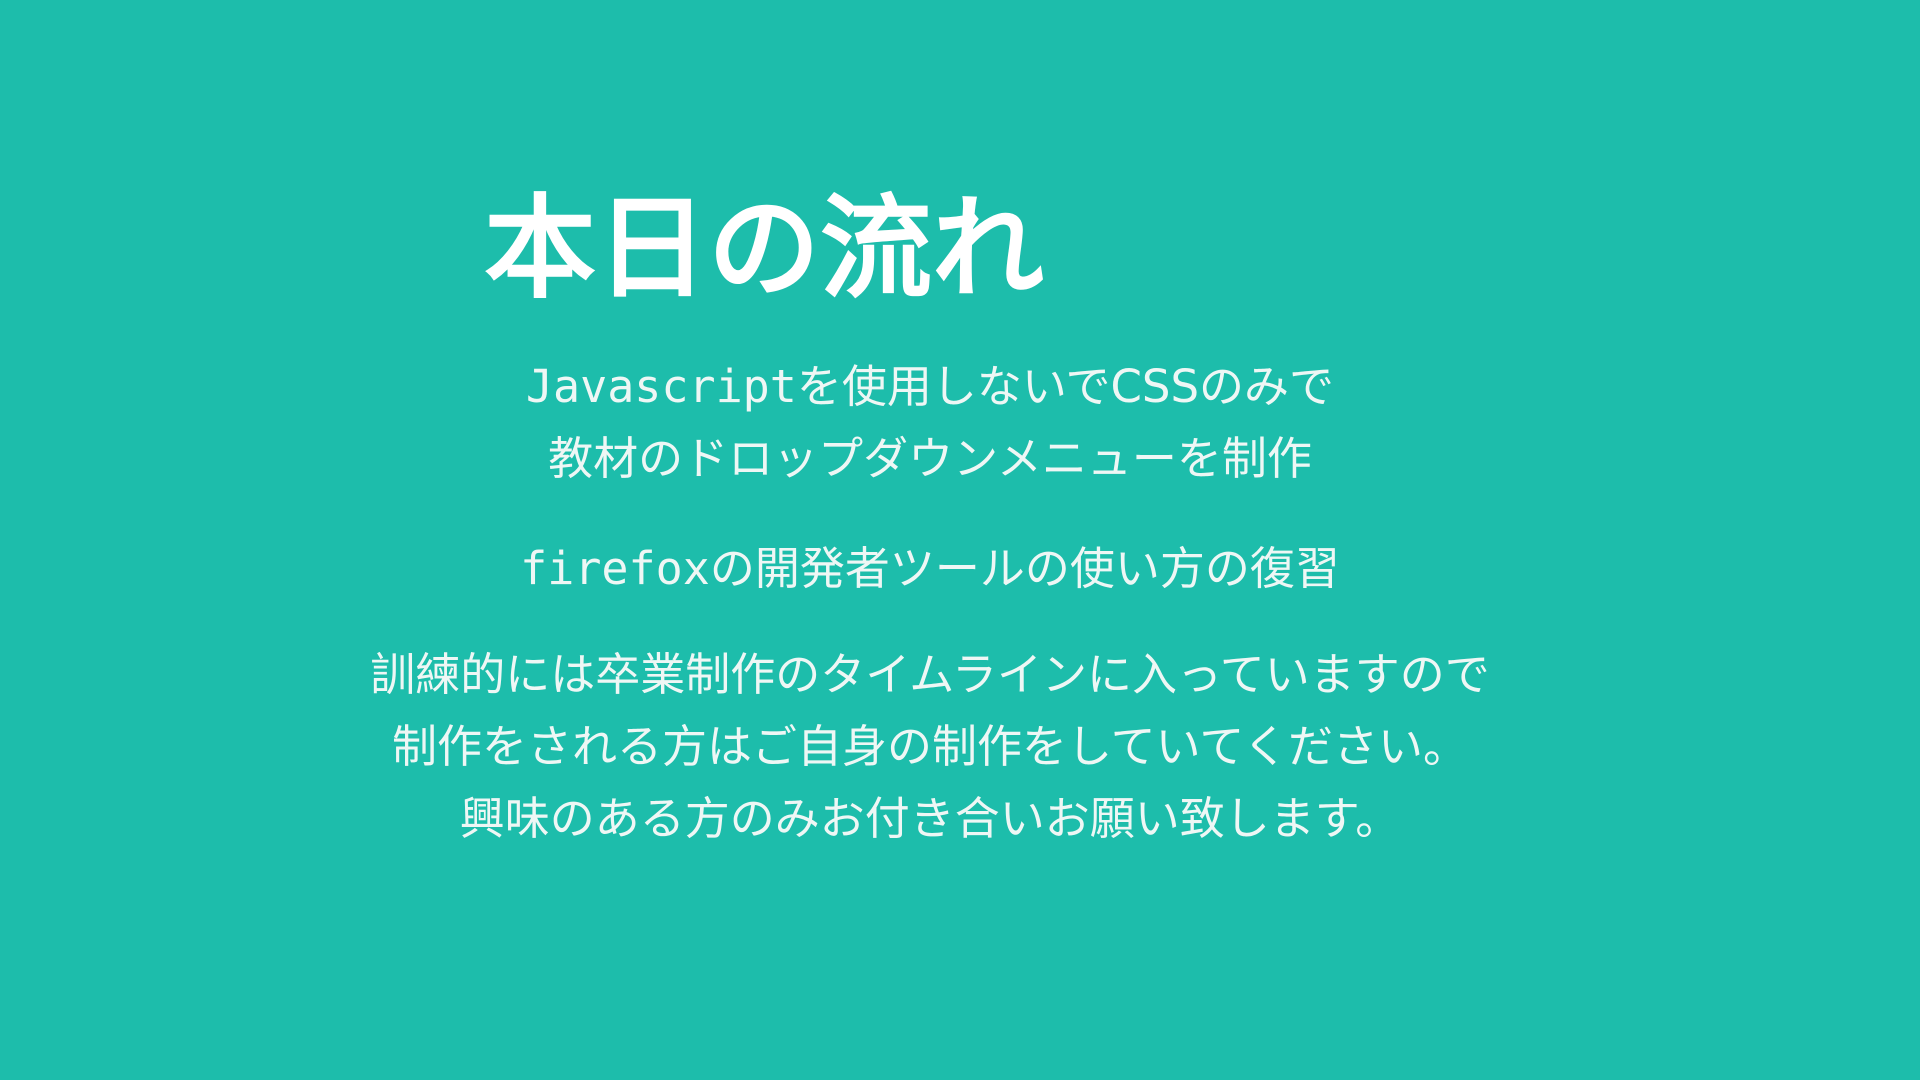 This screenshot has height=1080, width=1920. Describe the element at coordinates (930, 674) in the screenshot. I see `notice-line-1: 訓練的には卒業制作のタイムラインに入っていますので` at that location.